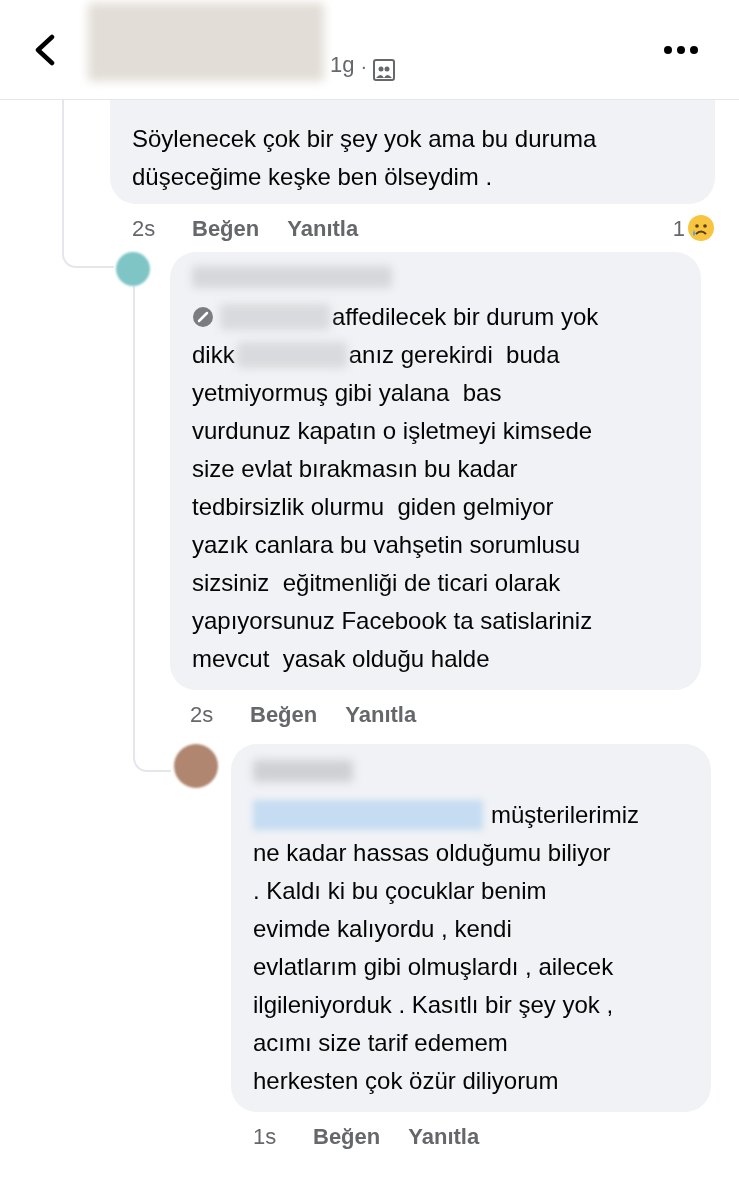 Image resolution: width=739 pixels, height=1196 pixels. I want to click on comment-text: Söylenecek çok bir şey yok ama bu duruma, so click(364, 139).